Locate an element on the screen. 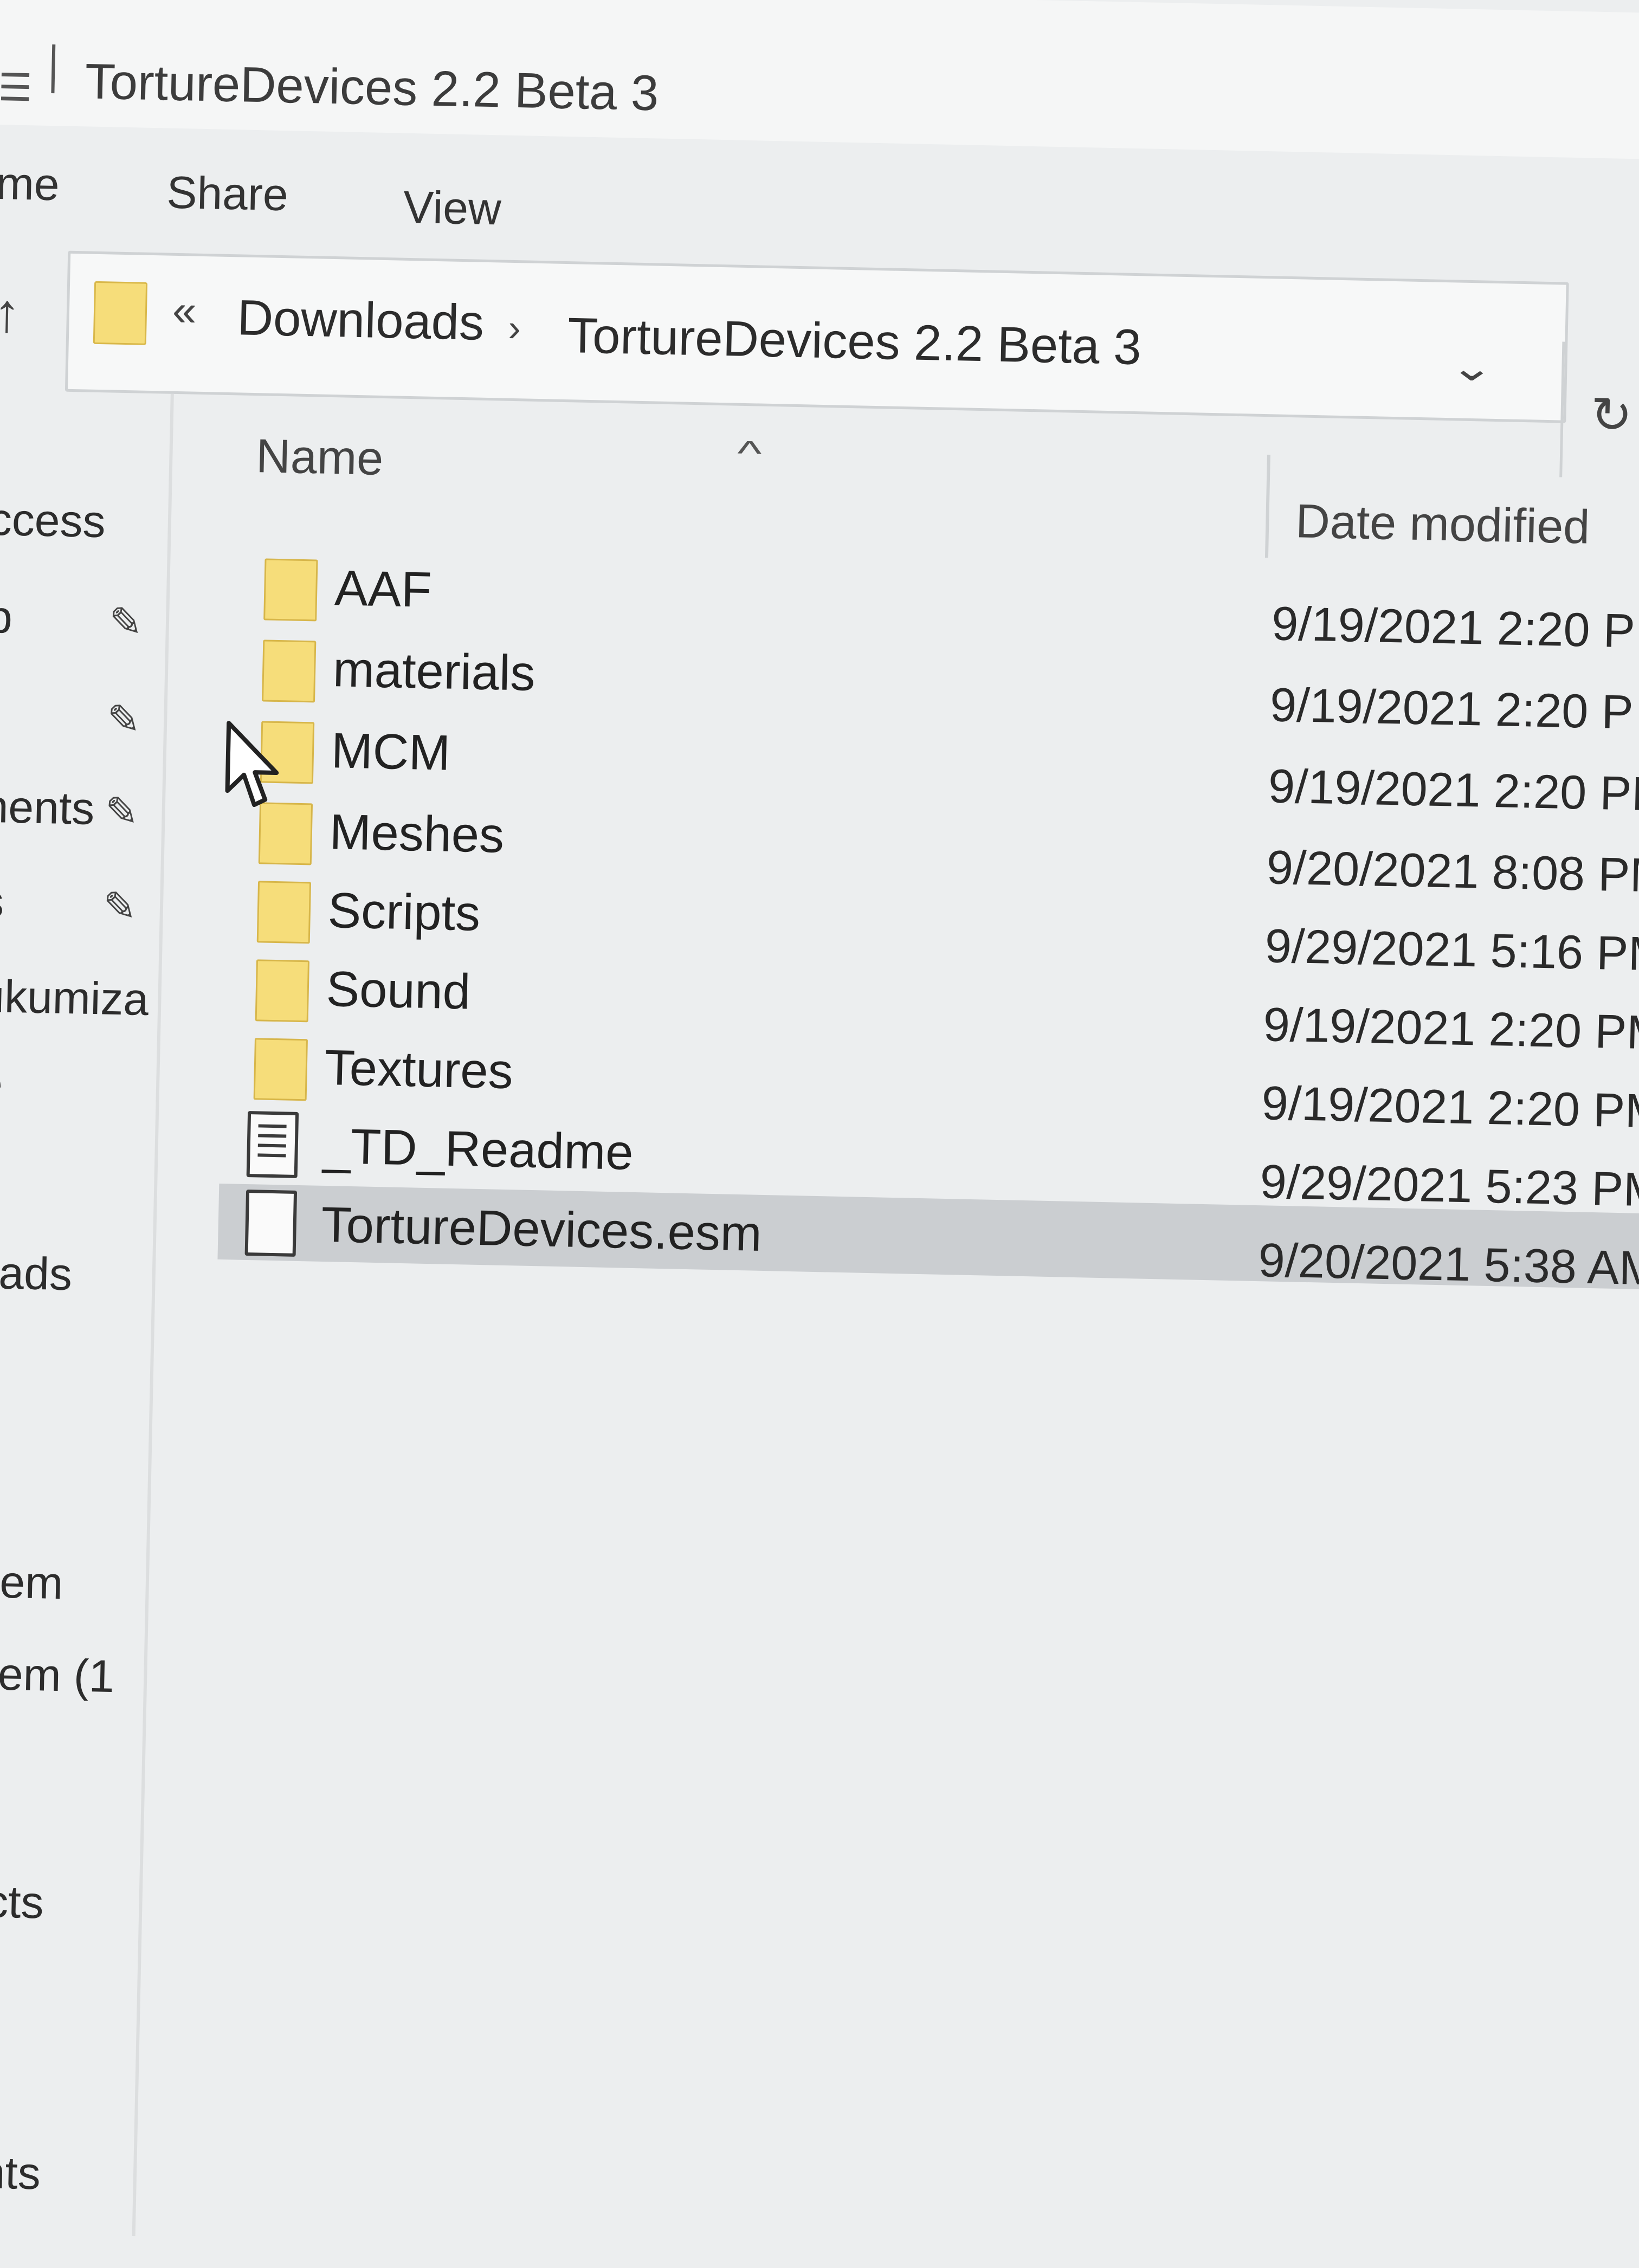 This screenshot has width=1639, height=2268. chevron-down-icon: ⌄ is located at coordinates (1472, 368).